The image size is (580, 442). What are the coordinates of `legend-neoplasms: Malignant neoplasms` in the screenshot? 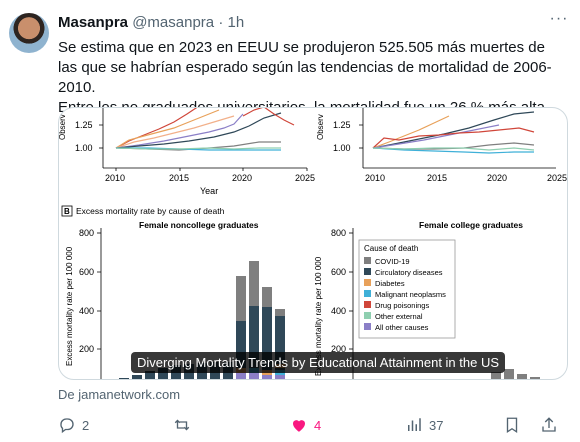 It's located at (410, 294).